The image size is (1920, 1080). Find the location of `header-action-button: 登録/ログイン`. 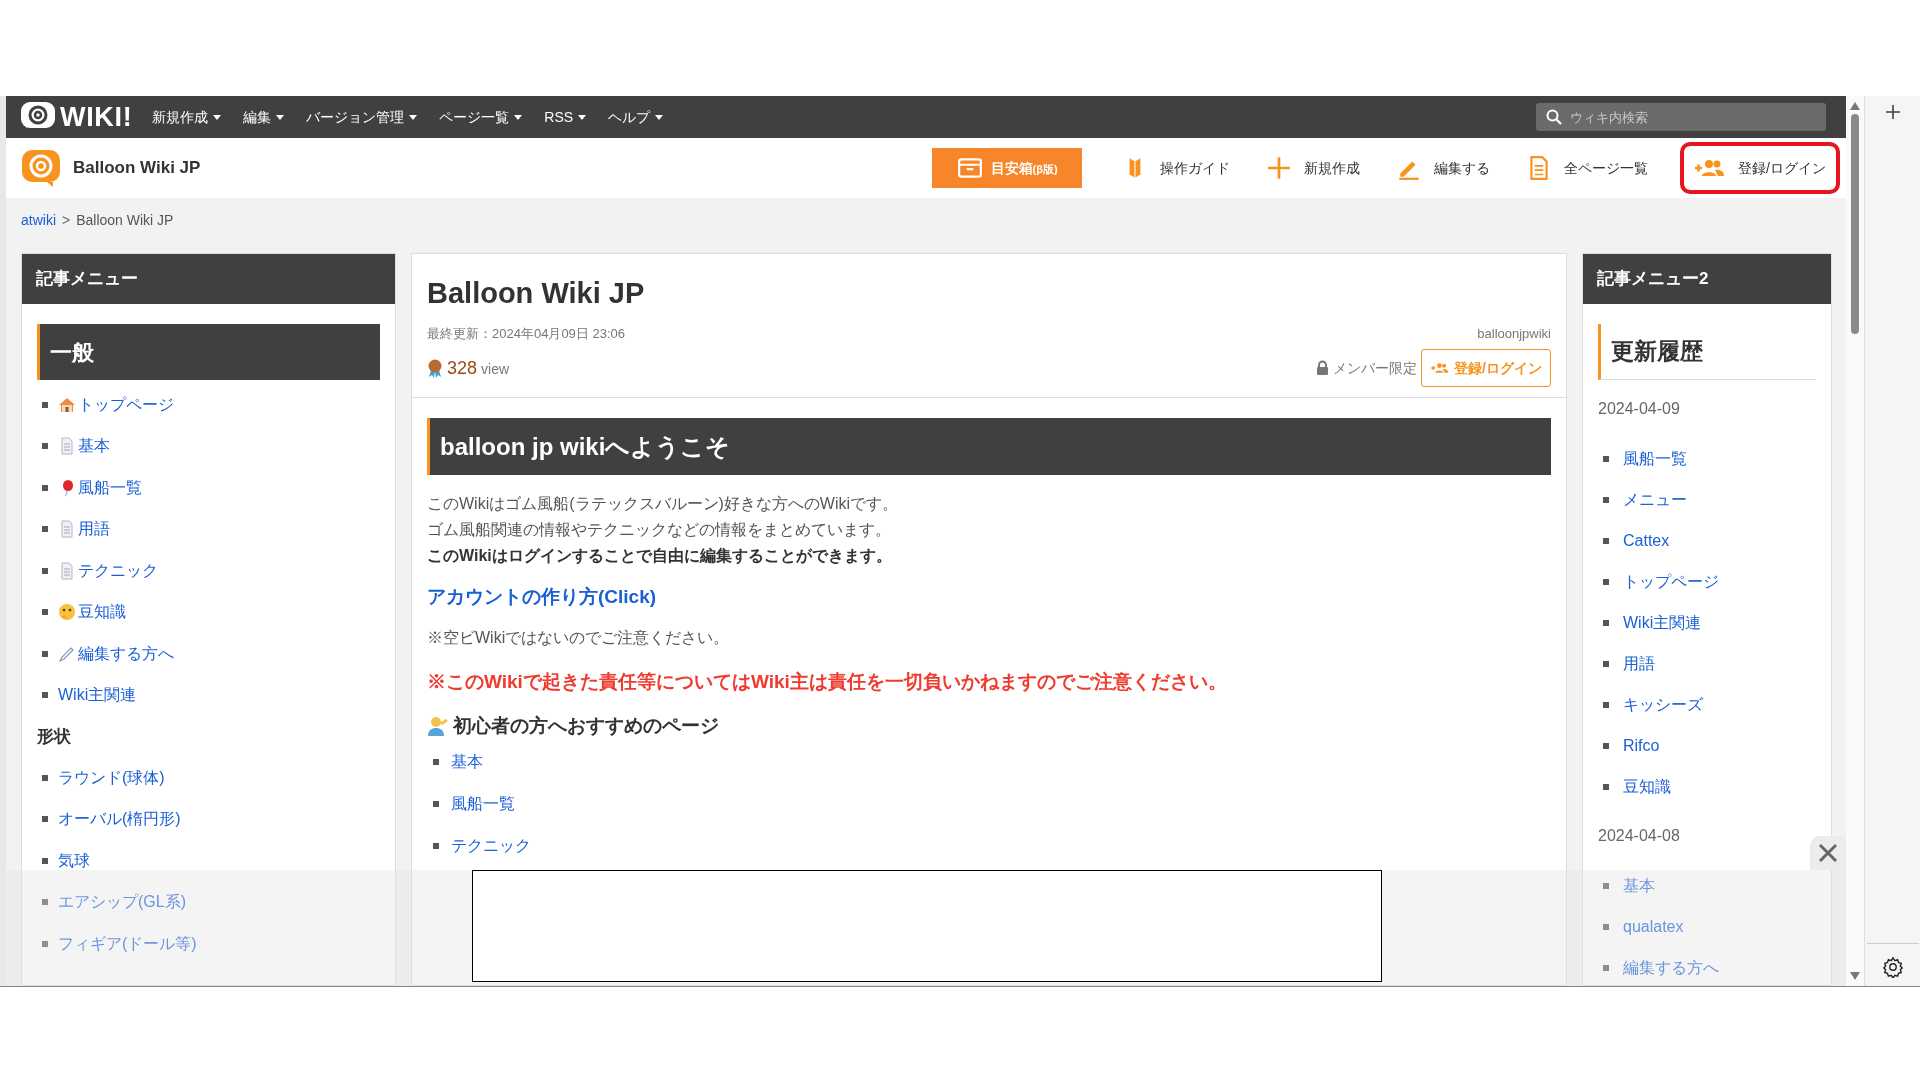

header-action-button: 登録/ログイン is located at coordinates (1760, 168).